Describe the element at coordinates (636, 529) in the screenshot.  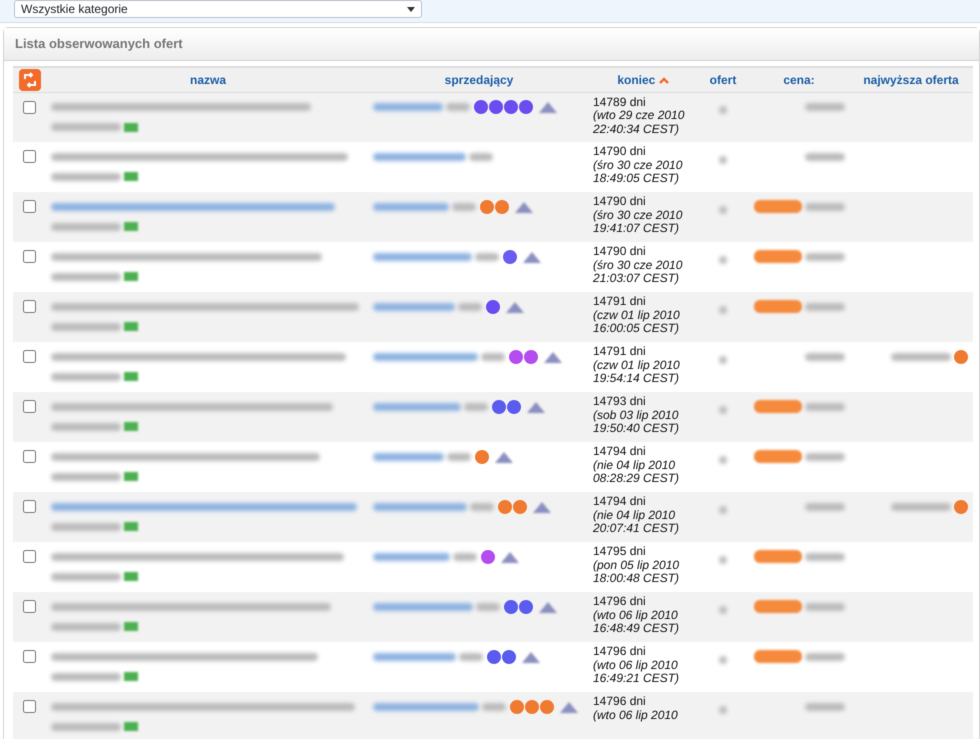
I see `end-time: 20:07:41 CEST)` at that location.